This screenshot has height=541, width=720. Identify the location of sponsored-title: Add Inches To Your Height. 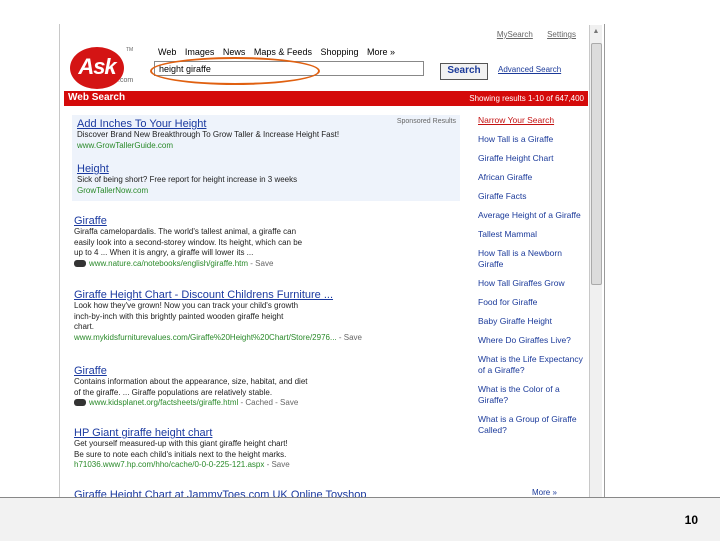
(208, 124).